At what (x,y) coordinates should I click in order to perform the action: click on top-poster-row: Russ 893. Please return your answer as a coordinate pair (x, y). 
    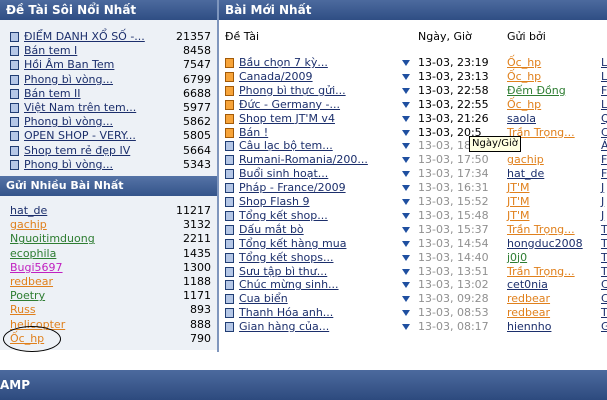
    Looking at the image, I should click on (108, 310).